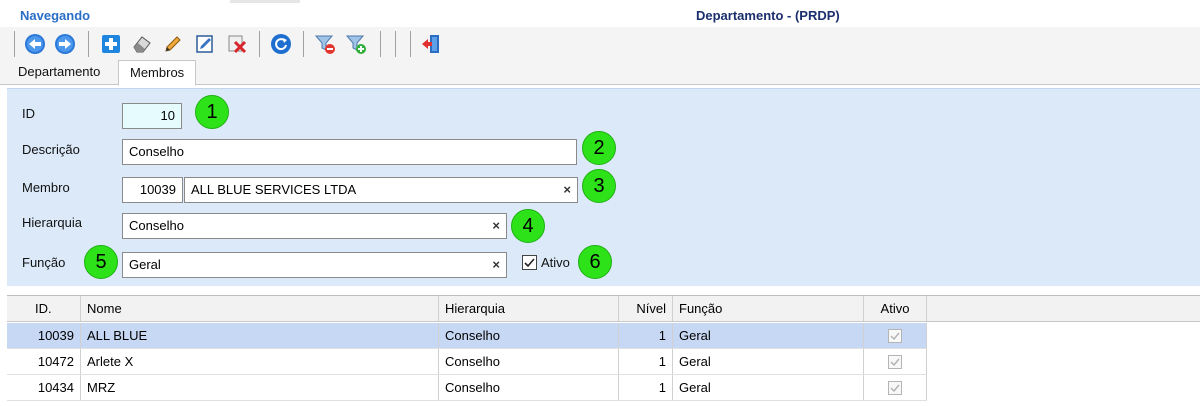  What do you see at coordinates (260, 335) in the screenshot?
I see `cell-nome: ALL BLUE` at bounding box center [260, 335].